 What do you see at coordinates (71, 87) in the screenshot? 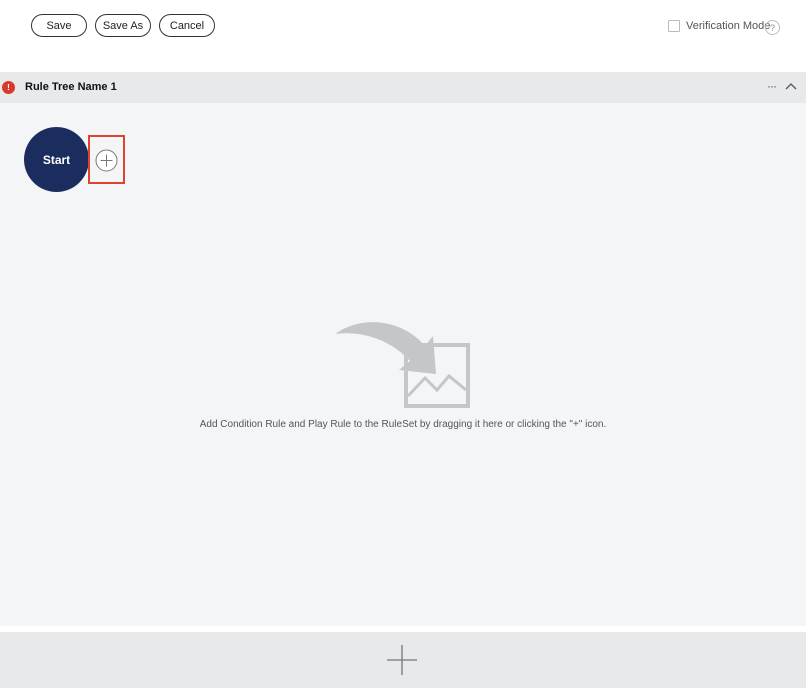
I see `rule-tree-name: Rule Tree Name 1` at bounding box center [71, 87].